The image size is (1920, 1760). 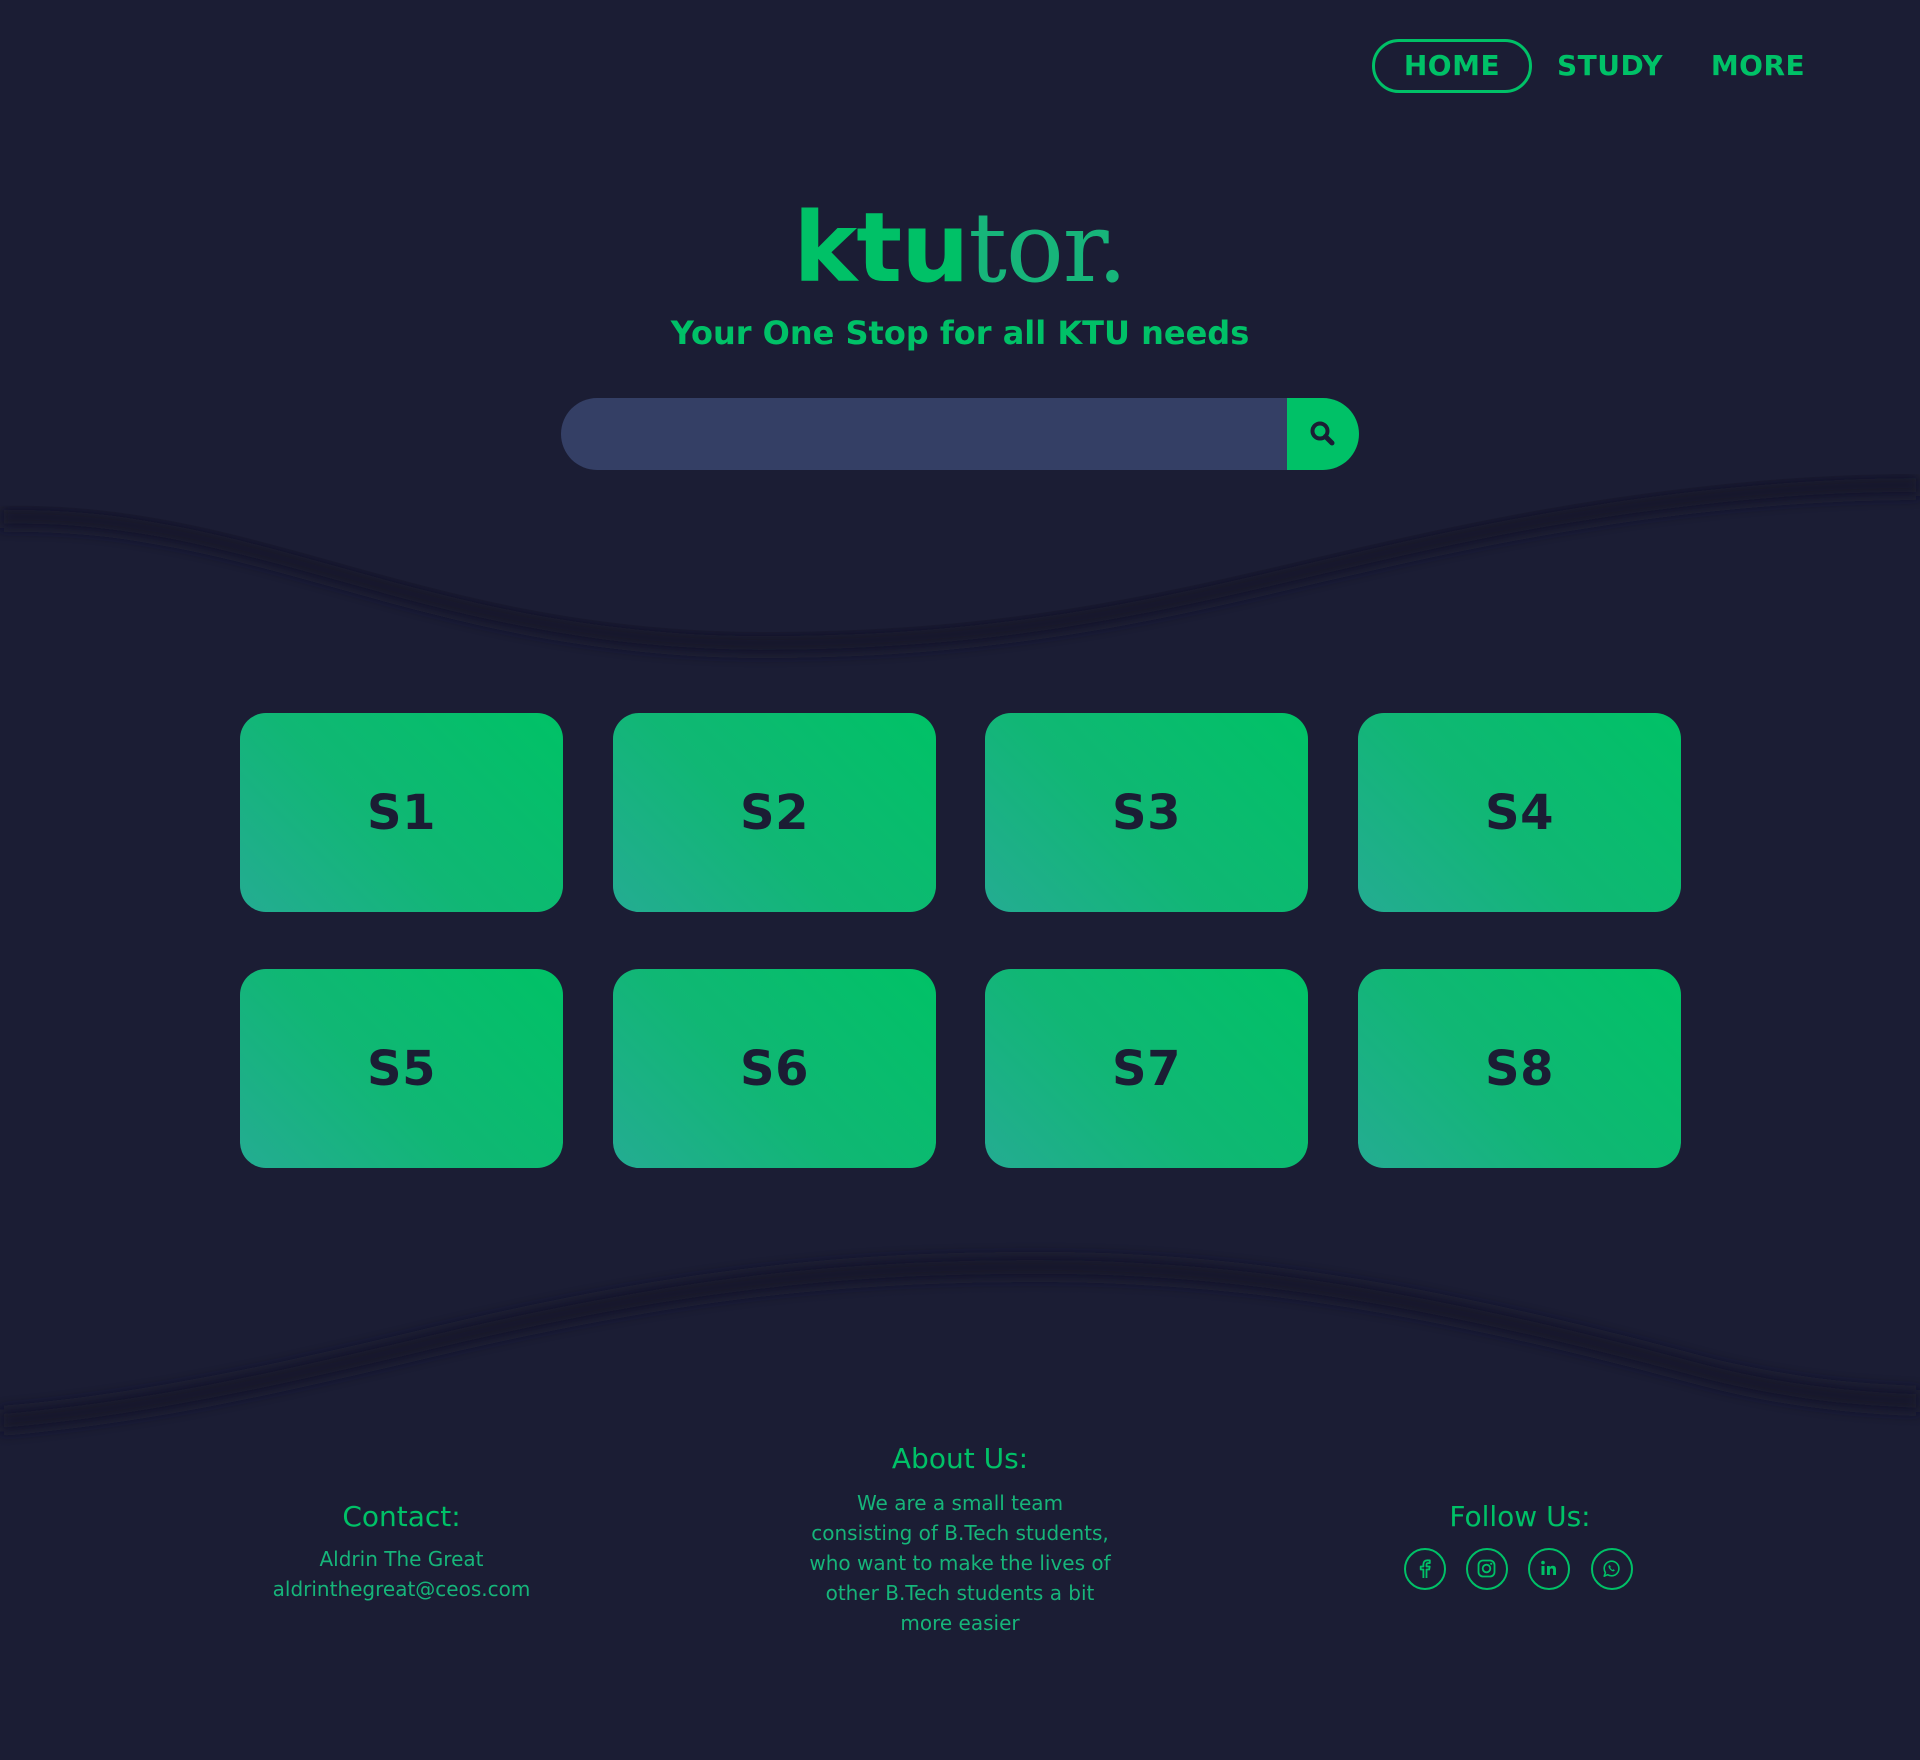 I want to click on semester-tile-s1: S1, so click(x=401, y=812).